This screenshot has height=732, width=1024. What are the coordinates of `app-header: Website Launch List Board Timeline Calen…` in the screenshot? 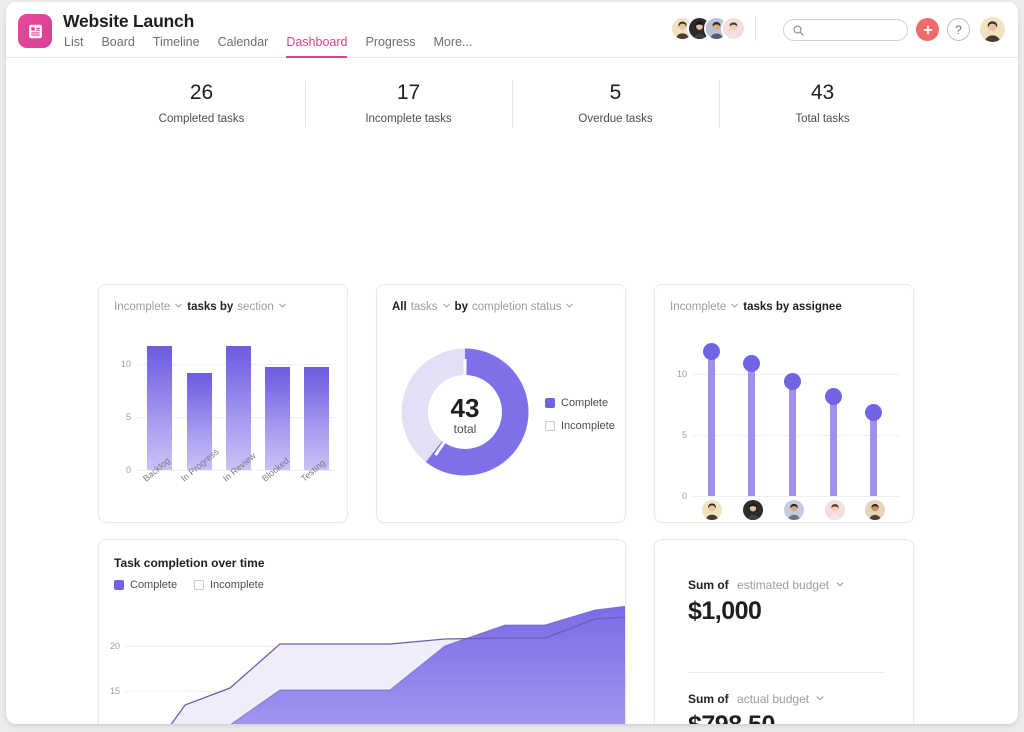 It's located at (512, 30).